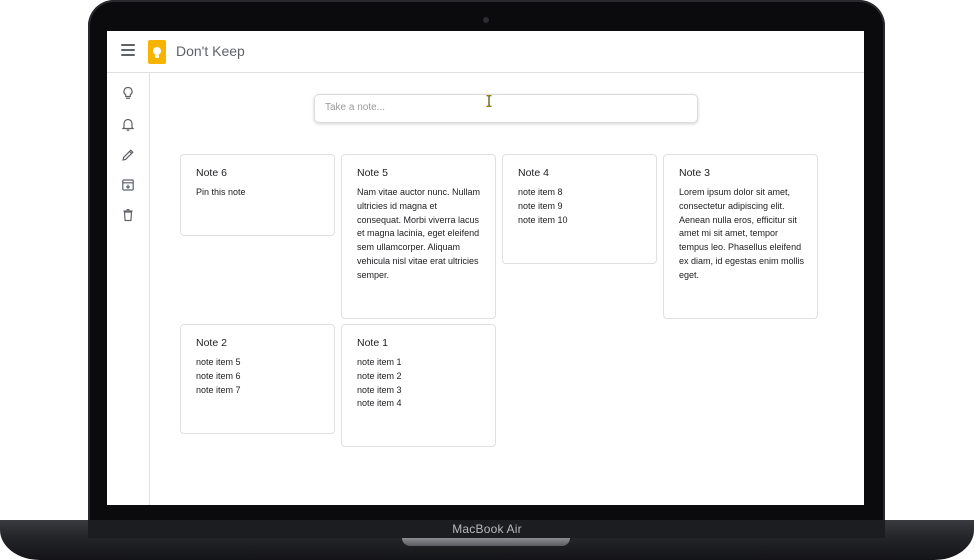  Describe the element at coordinates (489, 101) in the screenshot. I see `text-cursor-icon` at that location.